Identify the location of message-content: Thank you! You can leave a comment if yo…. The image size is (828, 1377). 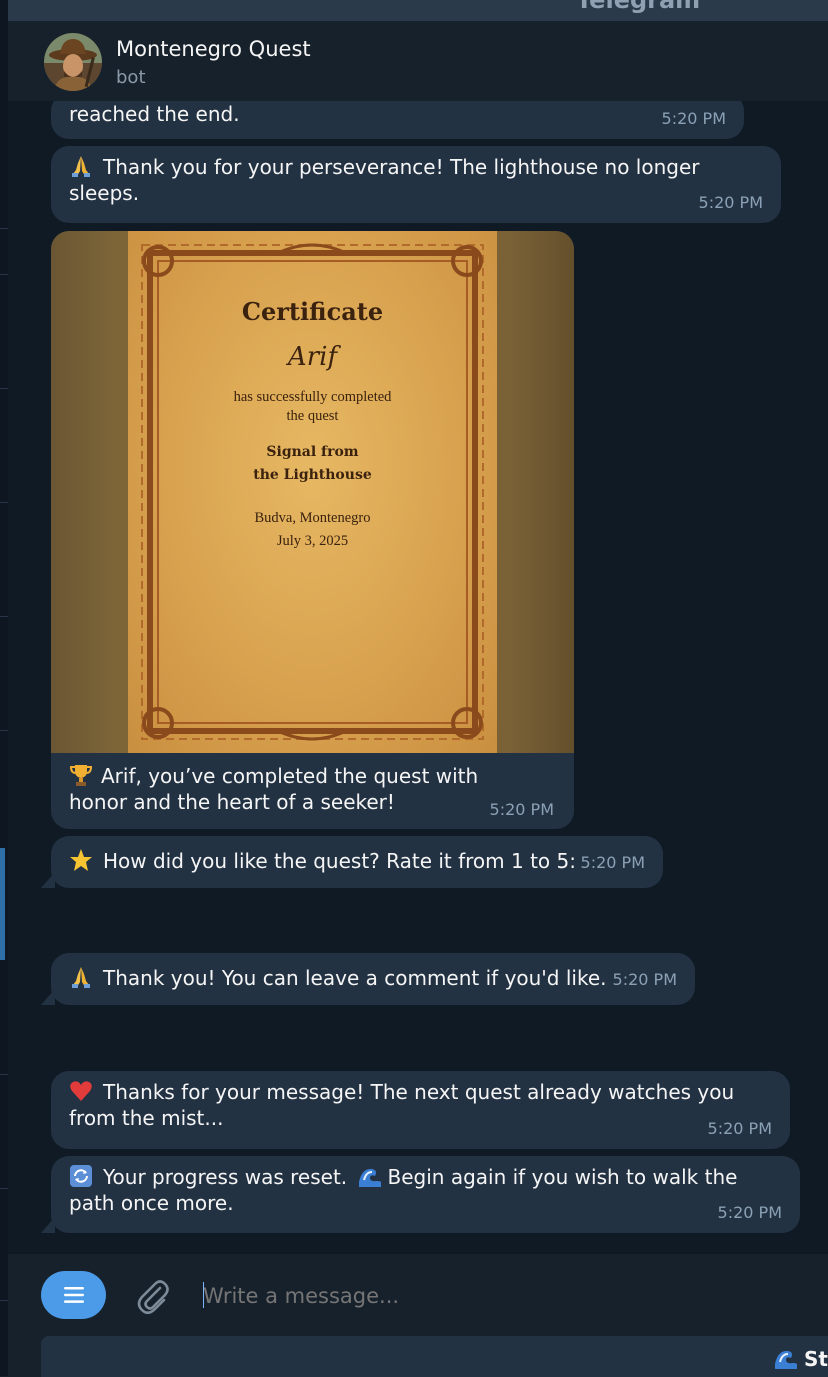
(373, 978).